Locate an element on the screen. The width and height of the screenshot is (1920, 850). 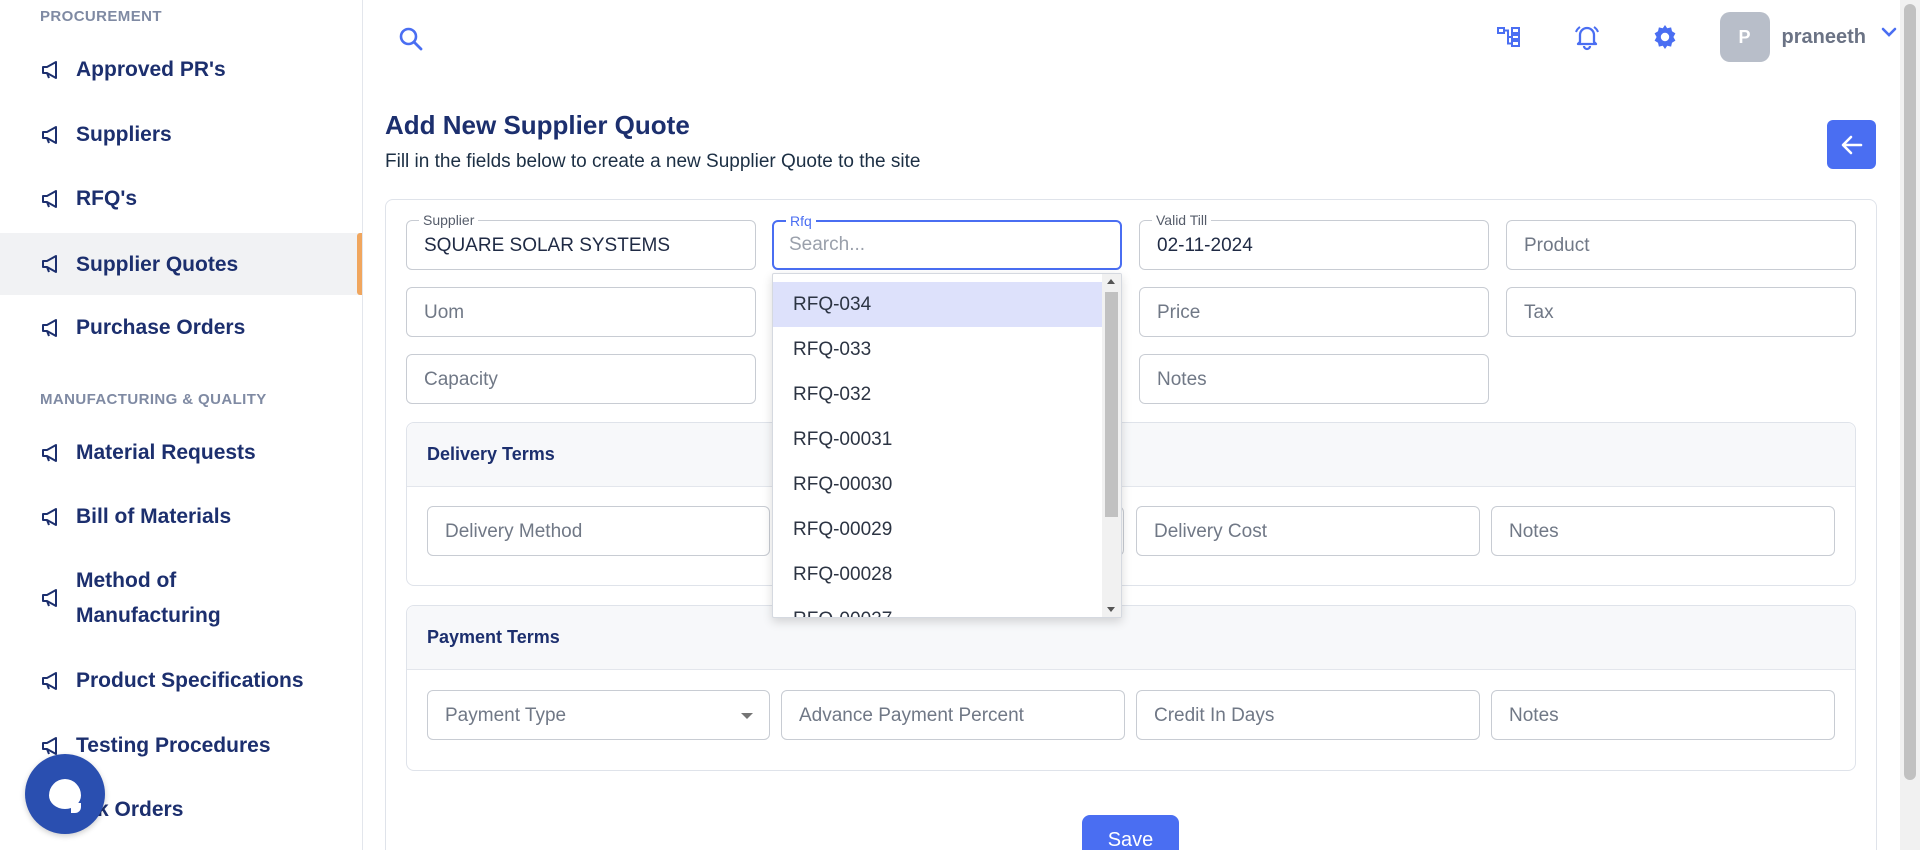
scroll-up-icon is located at coordinates (1111, 281).